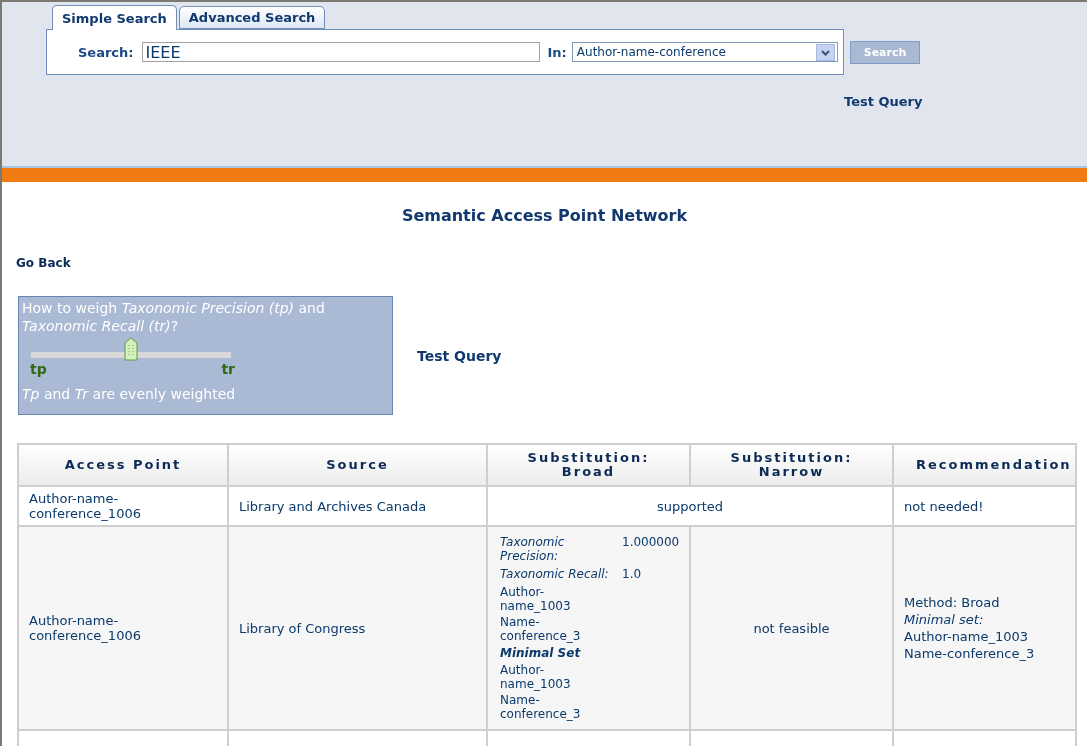 This screenshot has height=746, width=1087. What do you see at coordinates (43, 263) in the screenshot?
I see `go-back-link: Go Back` at bounding box center [43, 263].